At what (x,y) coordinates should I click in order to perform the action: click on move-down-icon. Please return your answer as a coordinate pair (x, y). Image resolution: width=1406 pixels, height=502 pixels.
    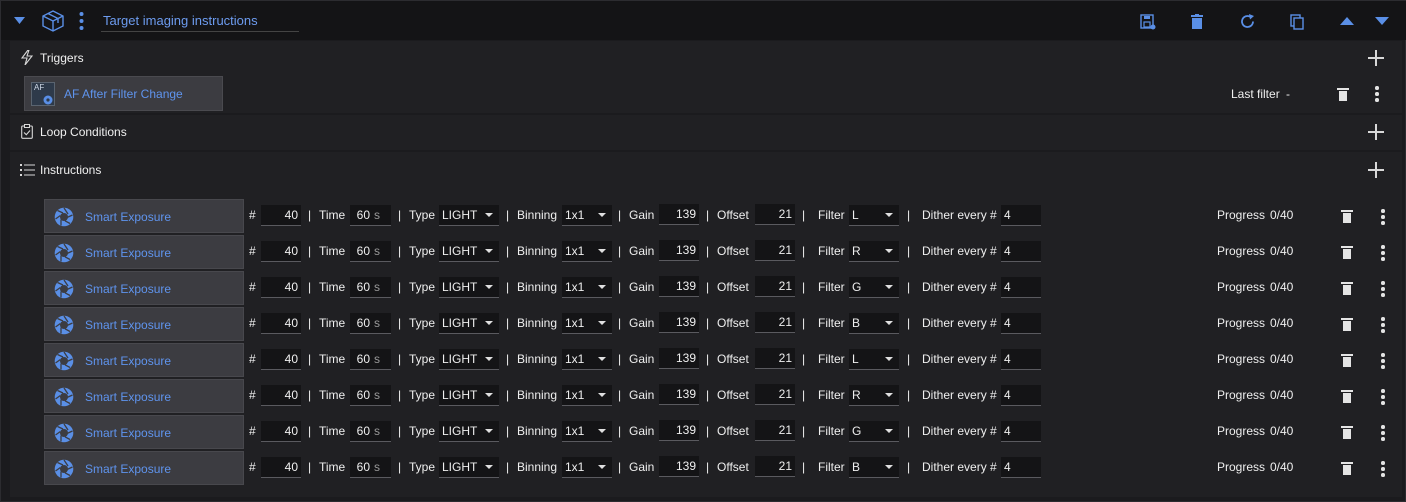
    Looking at the image, I should click on (1382, 21).